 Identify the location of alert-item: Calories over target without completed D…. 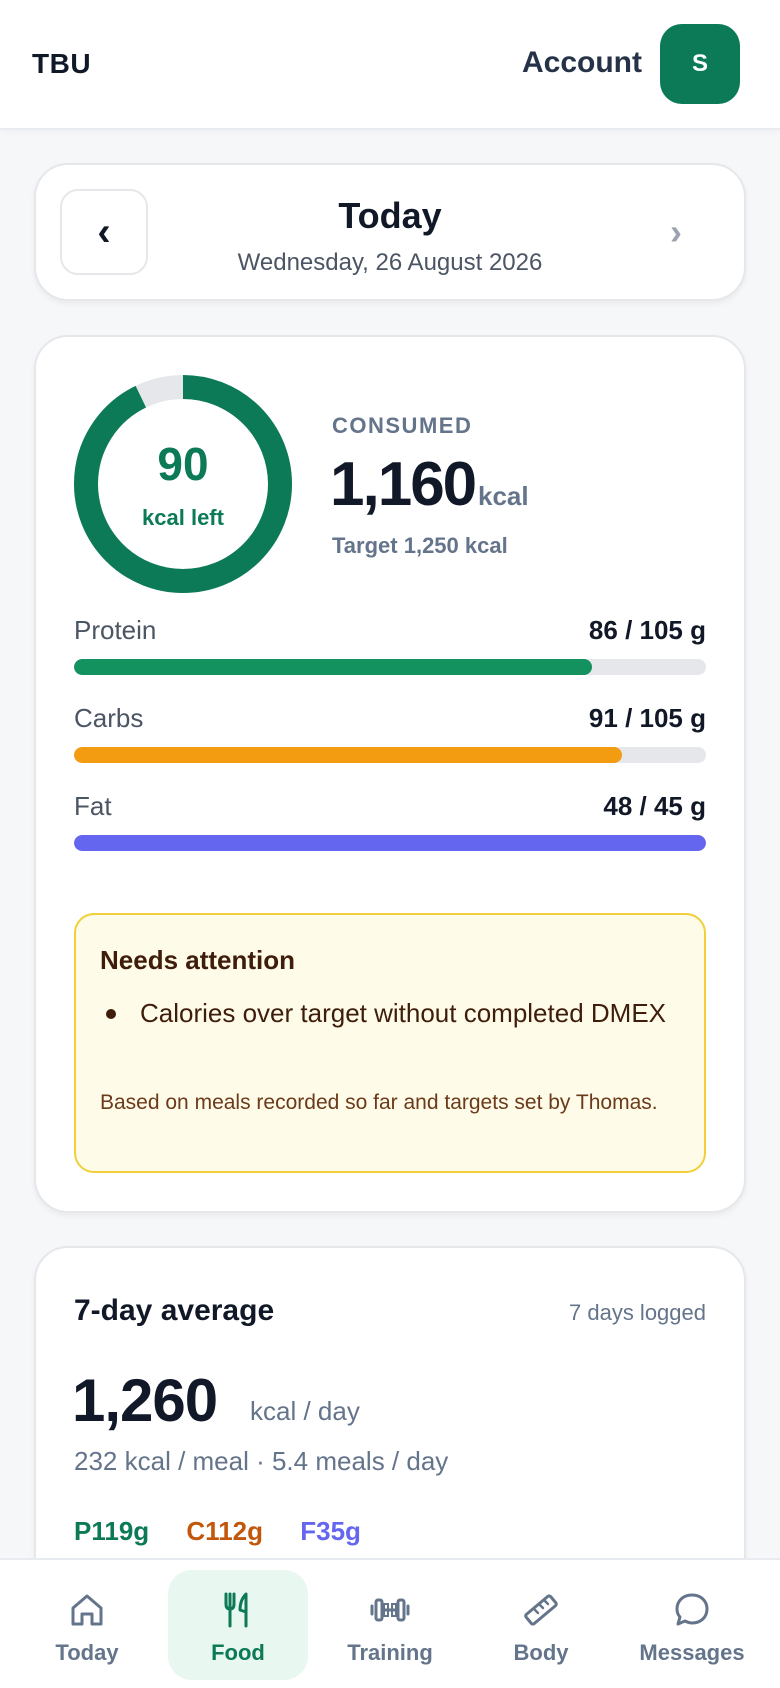
(403, 1013).